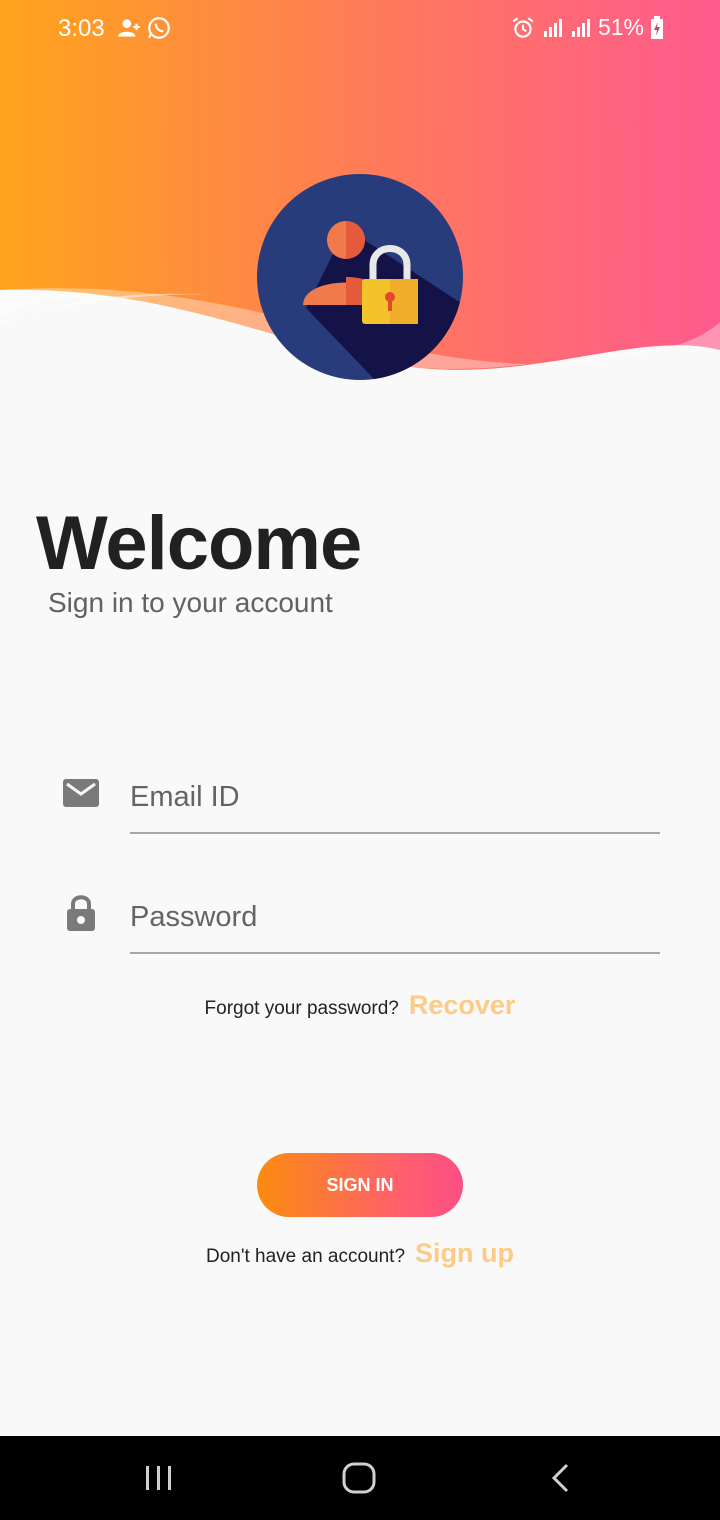 Image resolution: width=720 pixels, height=1520 pixels. I want to click on user-lock-icon, so click(360, 277).